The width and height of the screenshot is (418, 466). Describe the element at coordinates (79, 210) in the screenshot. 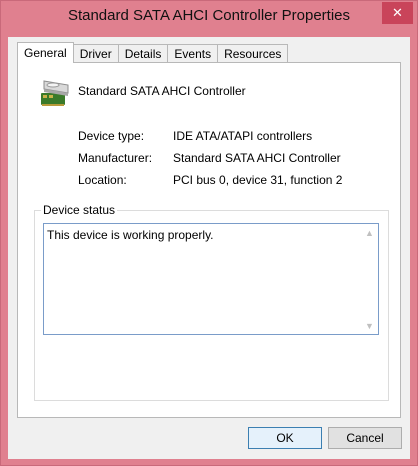

I see `device-status-legend: Device status` at that location.